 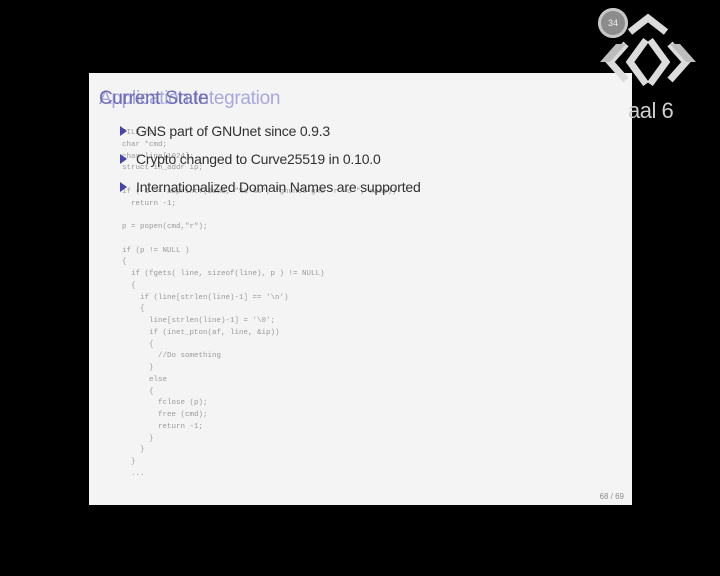 I want to click on current-slide-title: Current State, so click(x=154, y=98).